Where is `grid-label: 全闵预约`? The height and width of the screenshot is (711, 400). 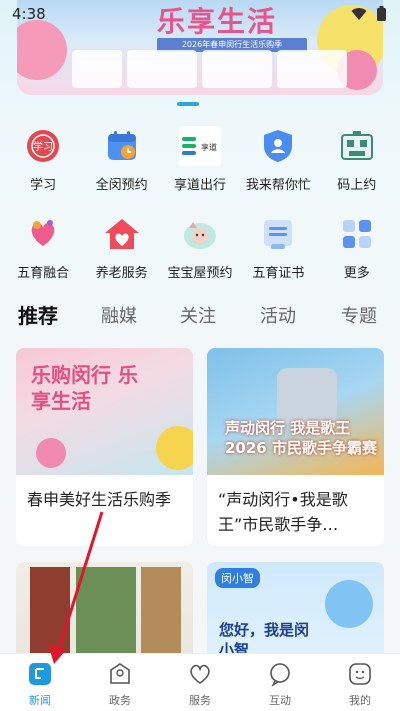
grid-label: 全闵预约 is located at coordinates (121, 185).